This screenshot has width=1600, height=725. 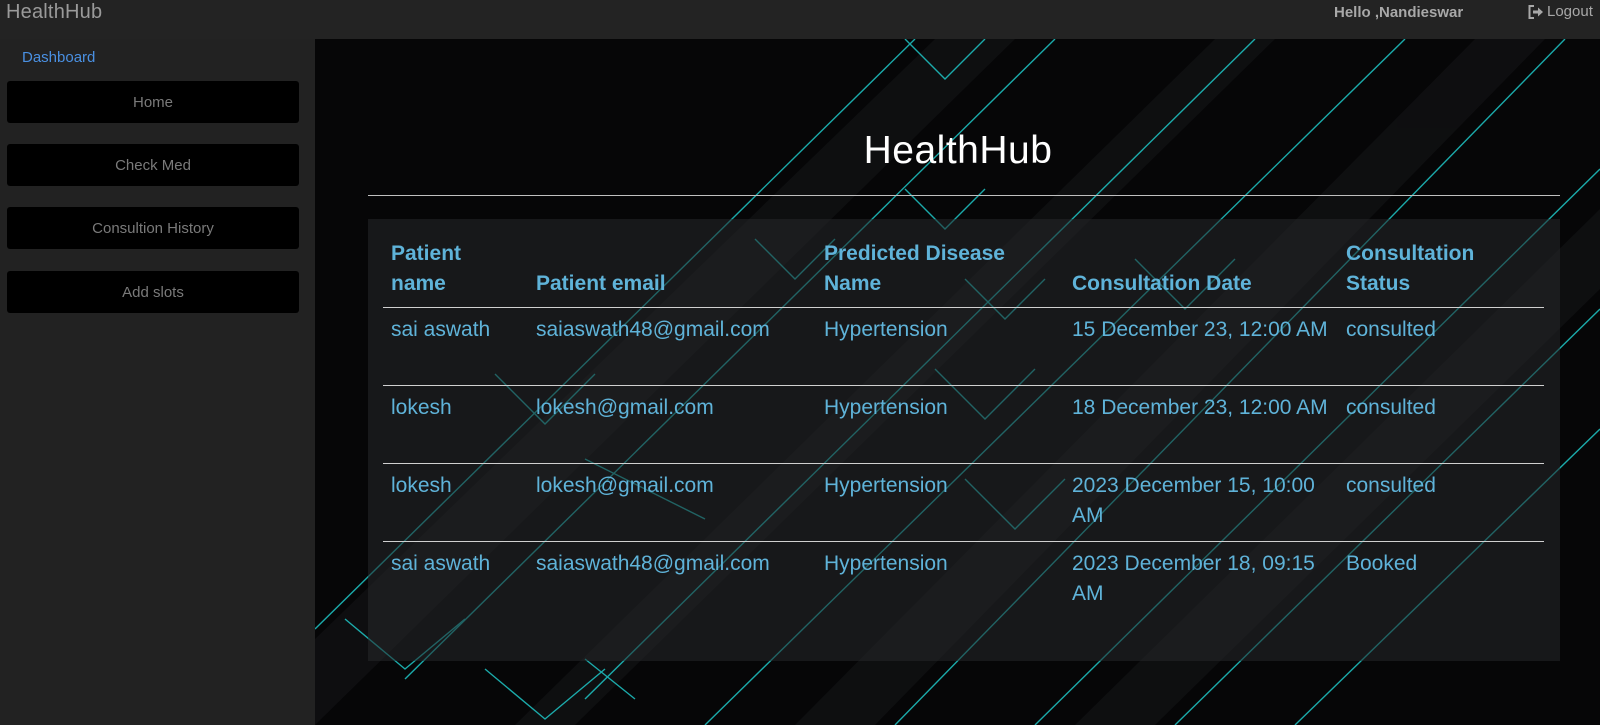 What do you see at coordinates (153, 102) in the screenshot?
I see `sidebar-item-home: Home` at bounding box center [153, 102].